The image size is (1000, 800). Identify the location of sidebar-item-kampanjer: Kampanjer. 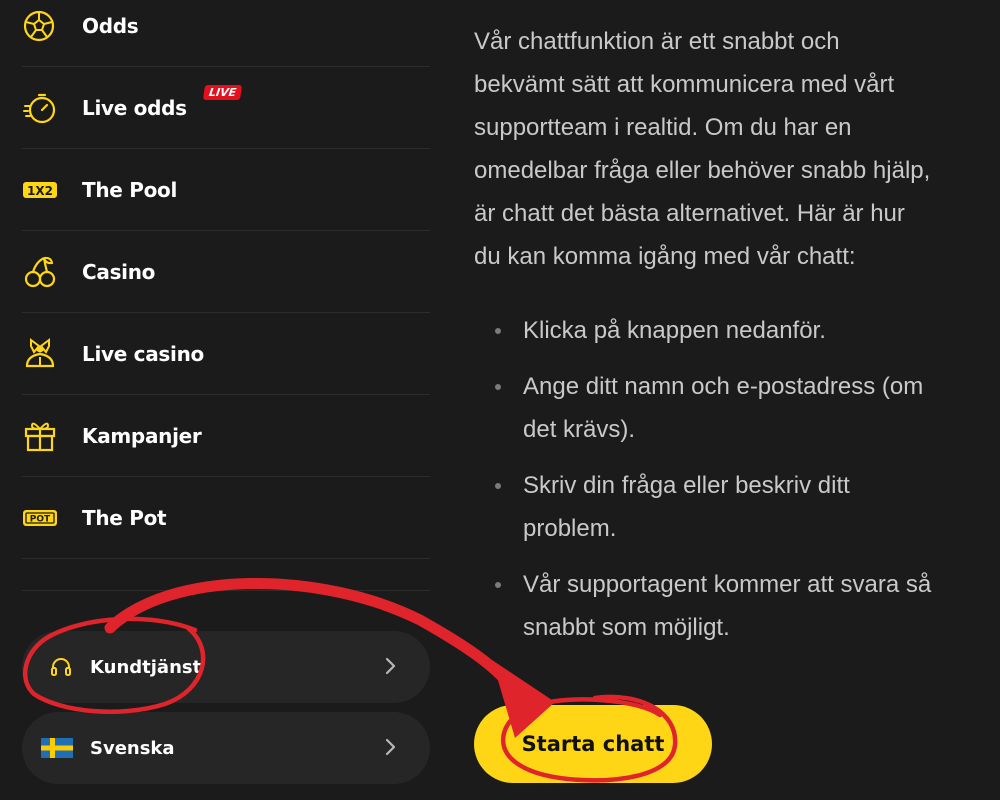
(226, 436).